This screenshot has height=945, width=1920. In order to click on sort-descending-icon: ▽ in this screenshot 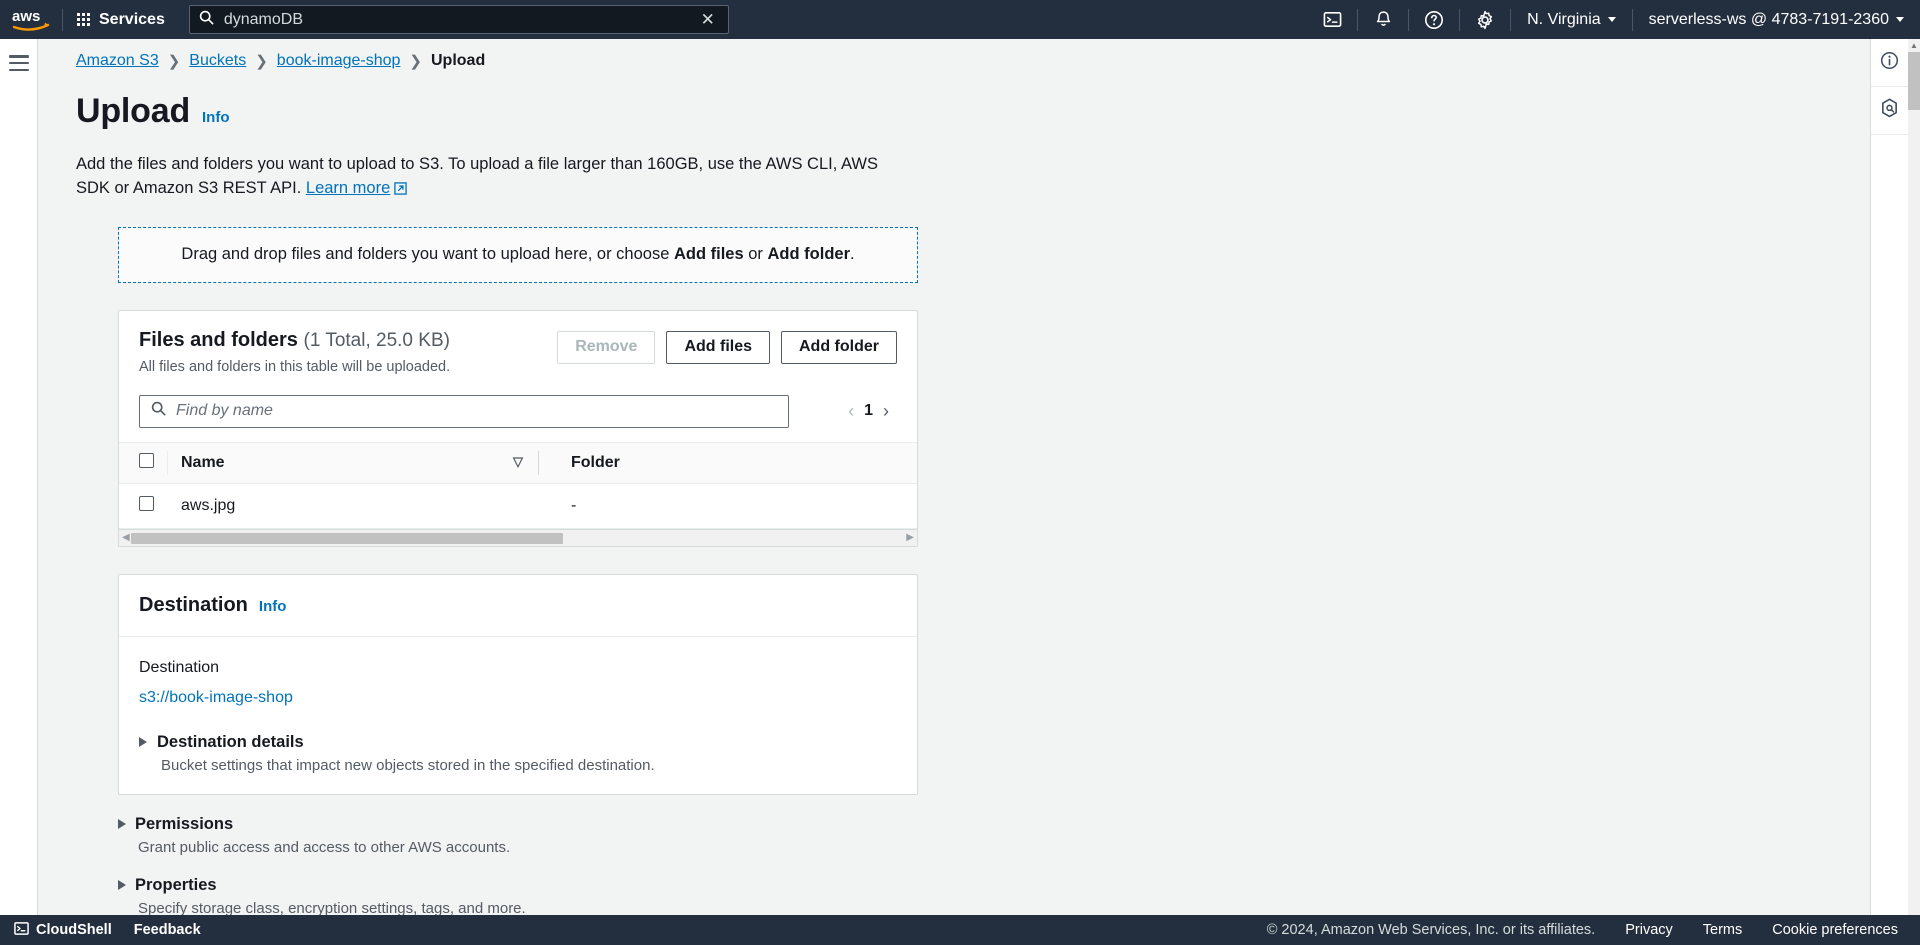, I will do `click(518, 462)`.